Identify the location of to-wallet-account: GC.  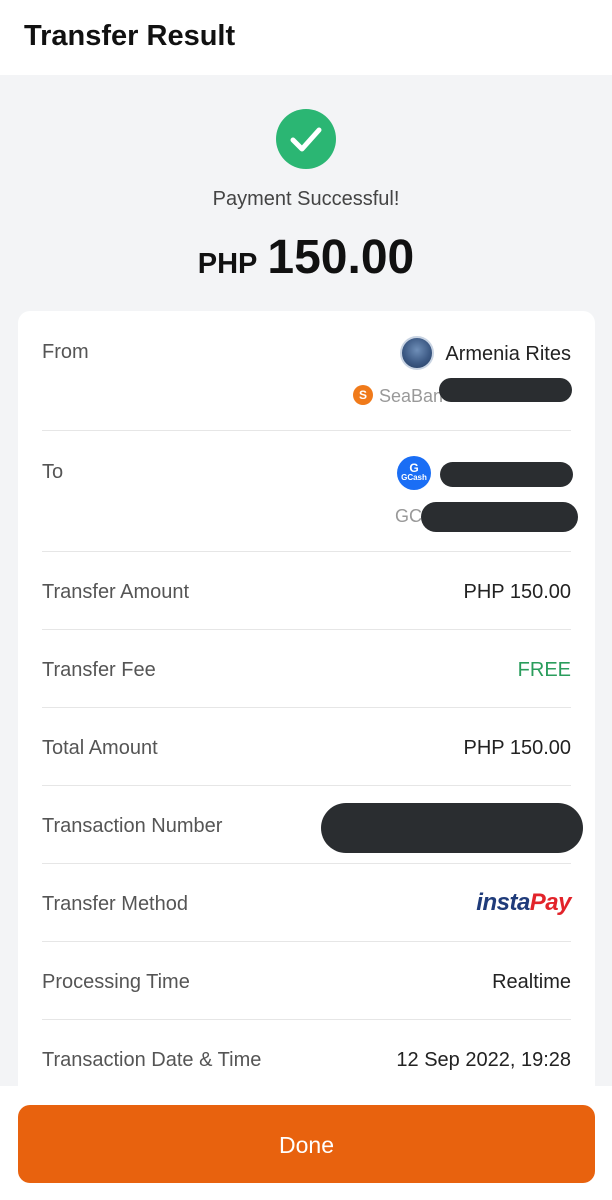
(408, 516).